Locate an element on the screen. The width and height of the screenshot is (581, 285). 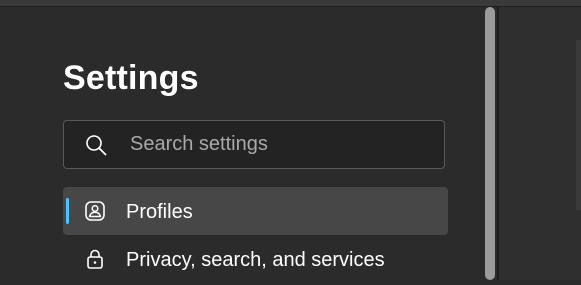
content-scrollbar is located at coordinates (578, 125).